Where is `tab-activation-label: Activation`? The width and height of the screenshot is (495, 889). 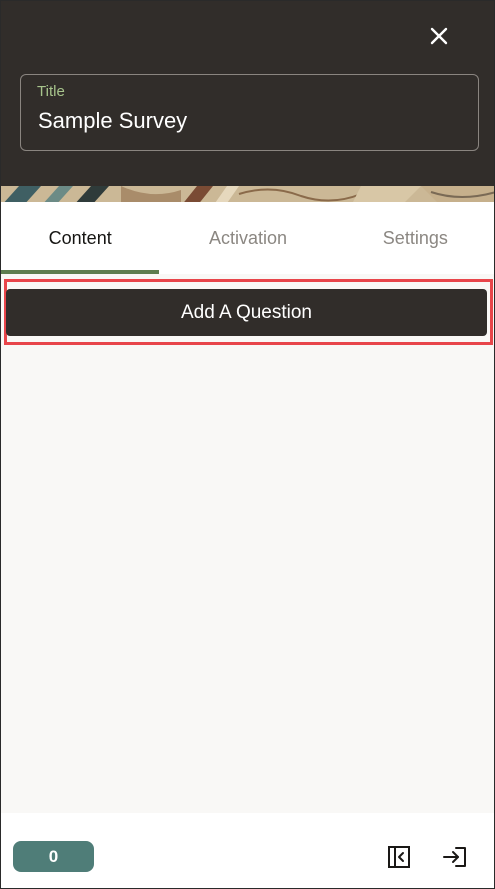
tab-activation-label: Activation is located at coordinates (248, 237).